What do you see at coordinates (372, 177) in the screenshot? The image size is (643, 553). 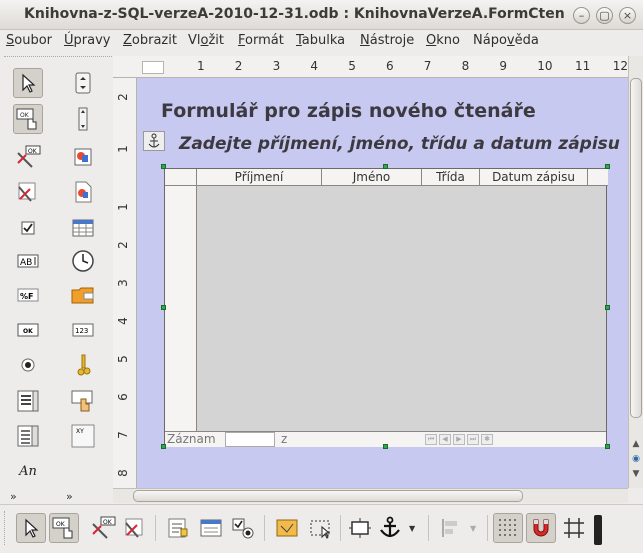 I see `column-header-jmeno: Jméno` at bounding box center [372, 177].